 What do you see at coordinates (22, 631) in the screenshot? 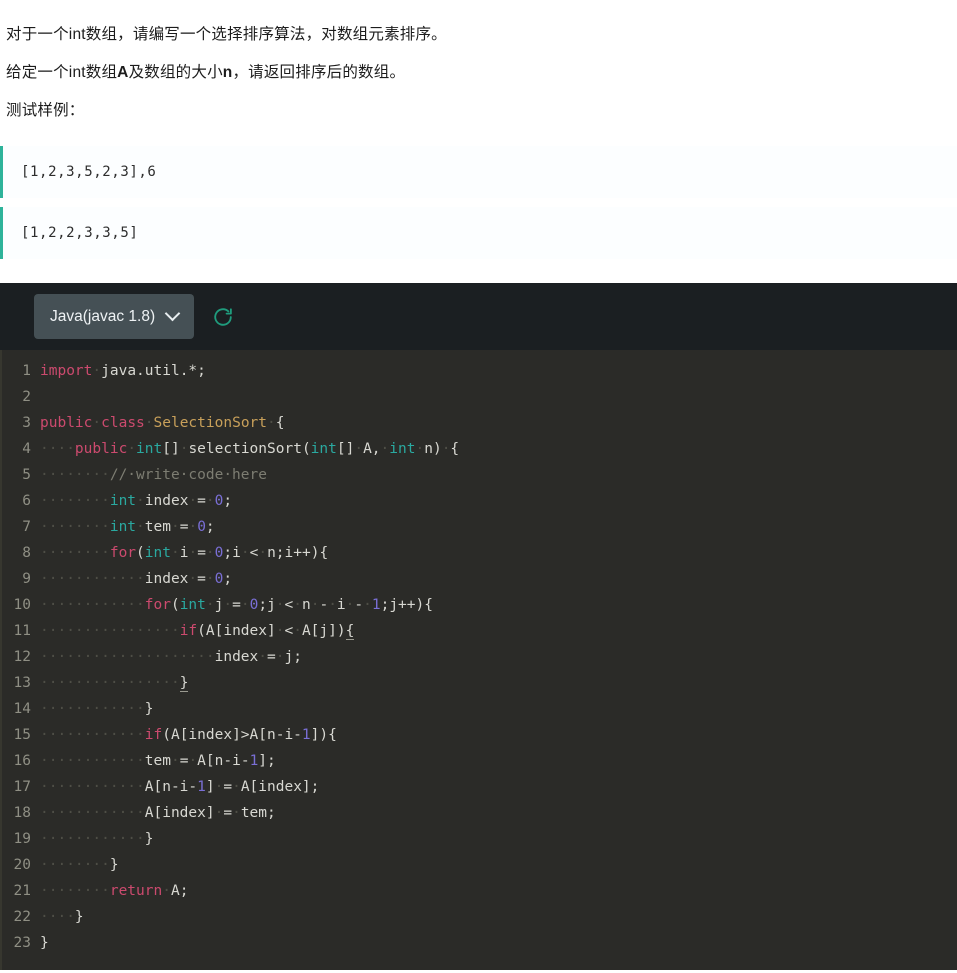
I see `line-number: 11` at bounding box center [22, 631].